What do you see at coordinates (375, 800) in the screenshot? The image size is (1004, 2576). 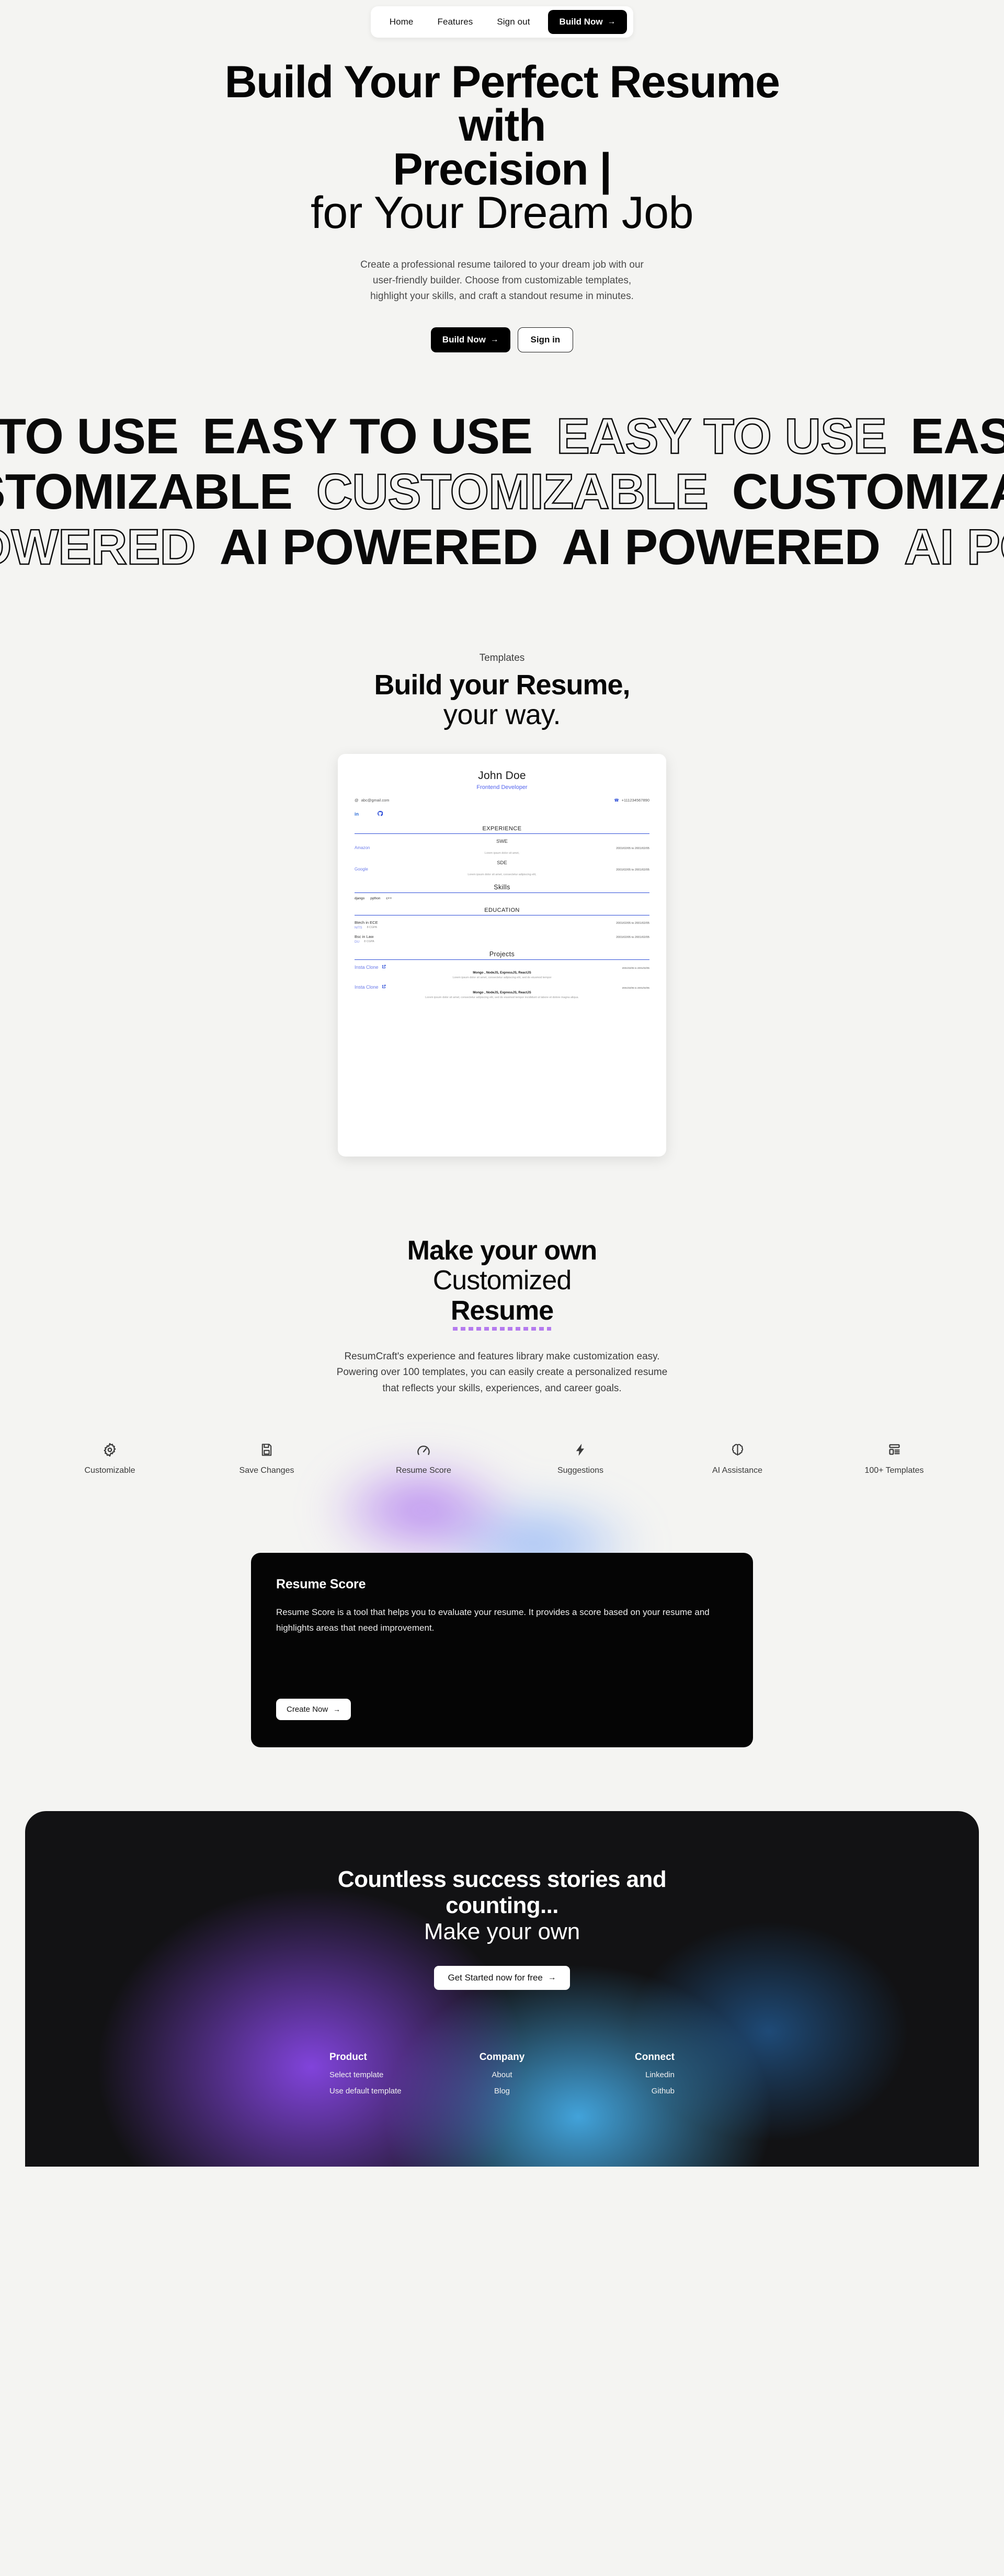 I see `resume-email-value: abc@gmail.com` at bounding box center [375, 800].